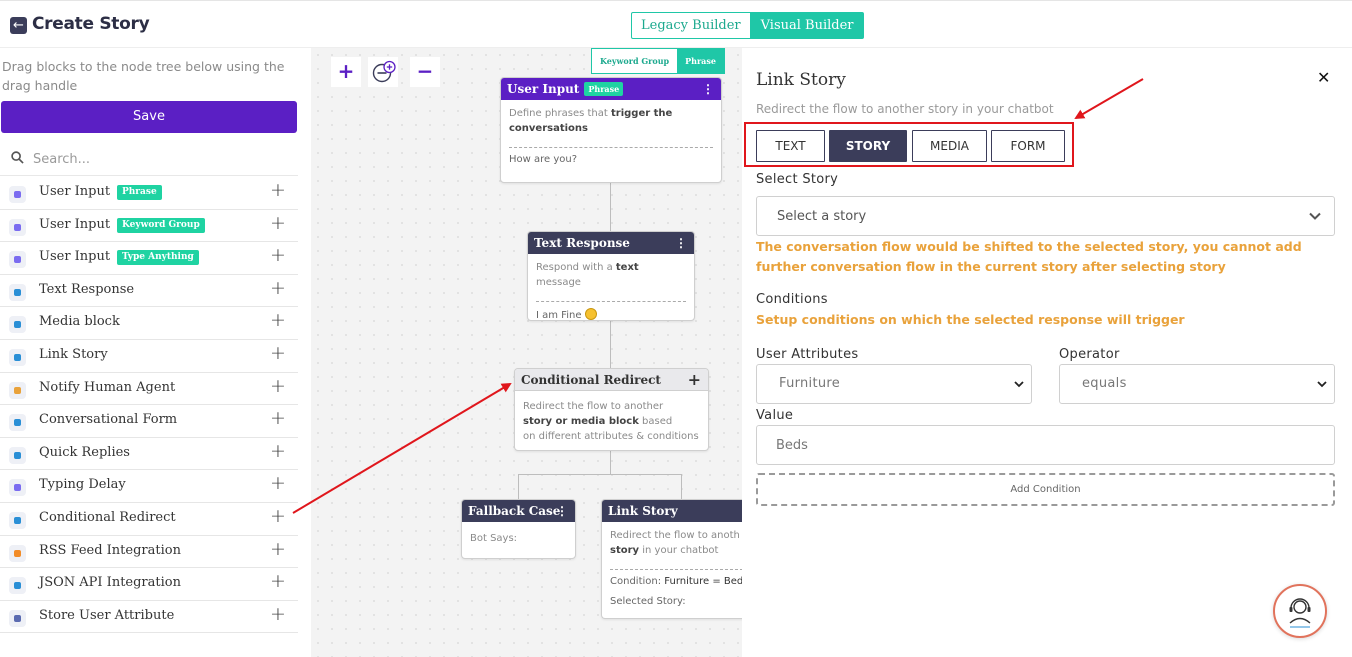 The image size is (1352, 657). I want to click on select-story-dropdown: Select a story, so click(1045, 216).